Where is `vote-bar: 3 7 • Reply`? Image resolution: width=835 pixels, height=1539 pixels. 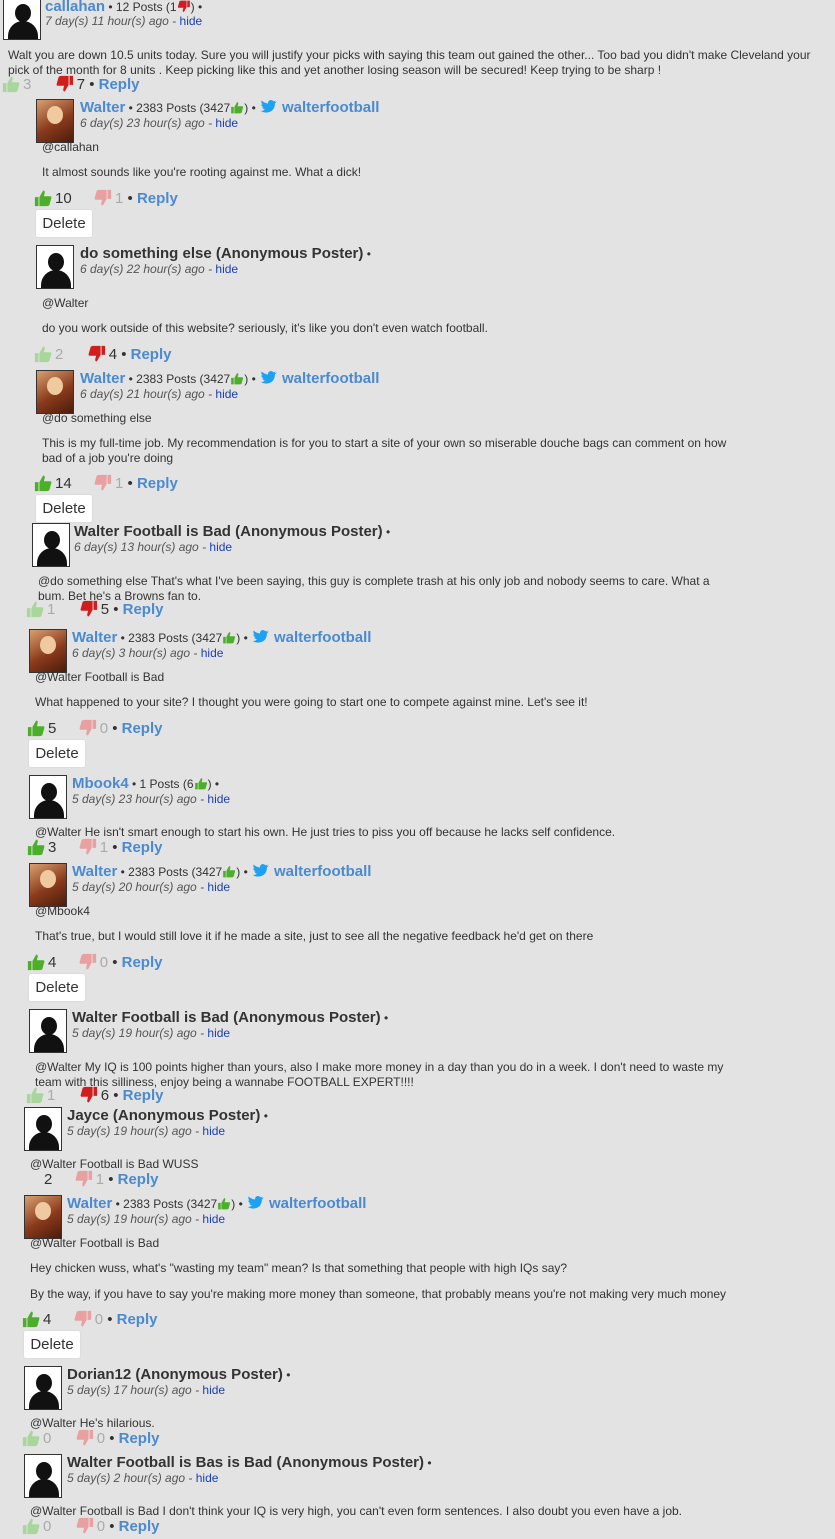 vote-bar: 3 7 • Reply is located at coordinates (70, 85).